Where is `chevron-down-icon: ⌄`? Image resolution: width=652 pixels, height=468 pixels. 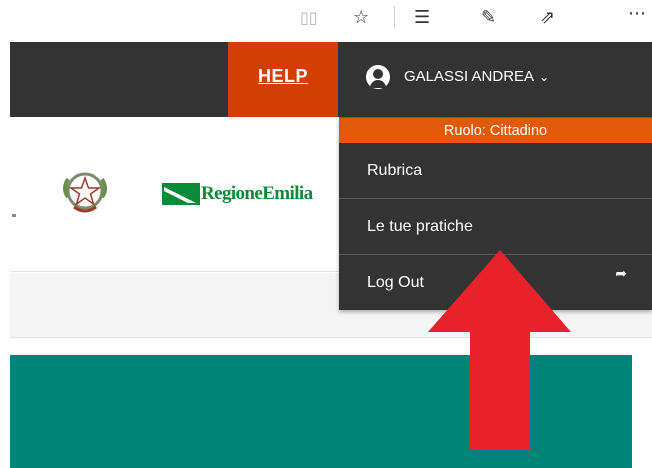
chevron-down-icon: ⌄ is located at coordinates (544, 76).